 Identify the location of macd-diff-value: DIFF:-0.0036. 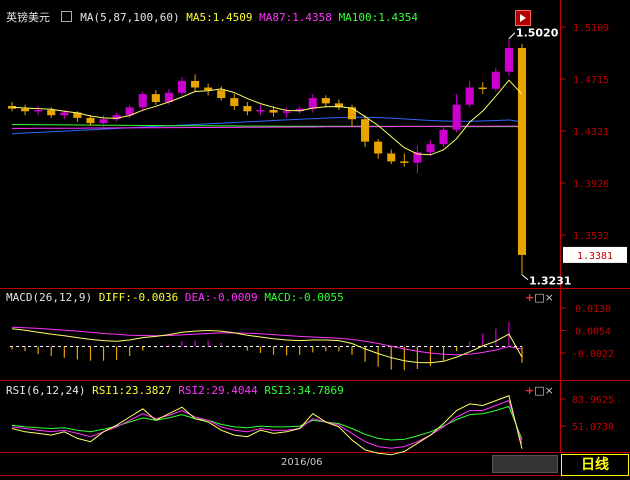
(138, 297).